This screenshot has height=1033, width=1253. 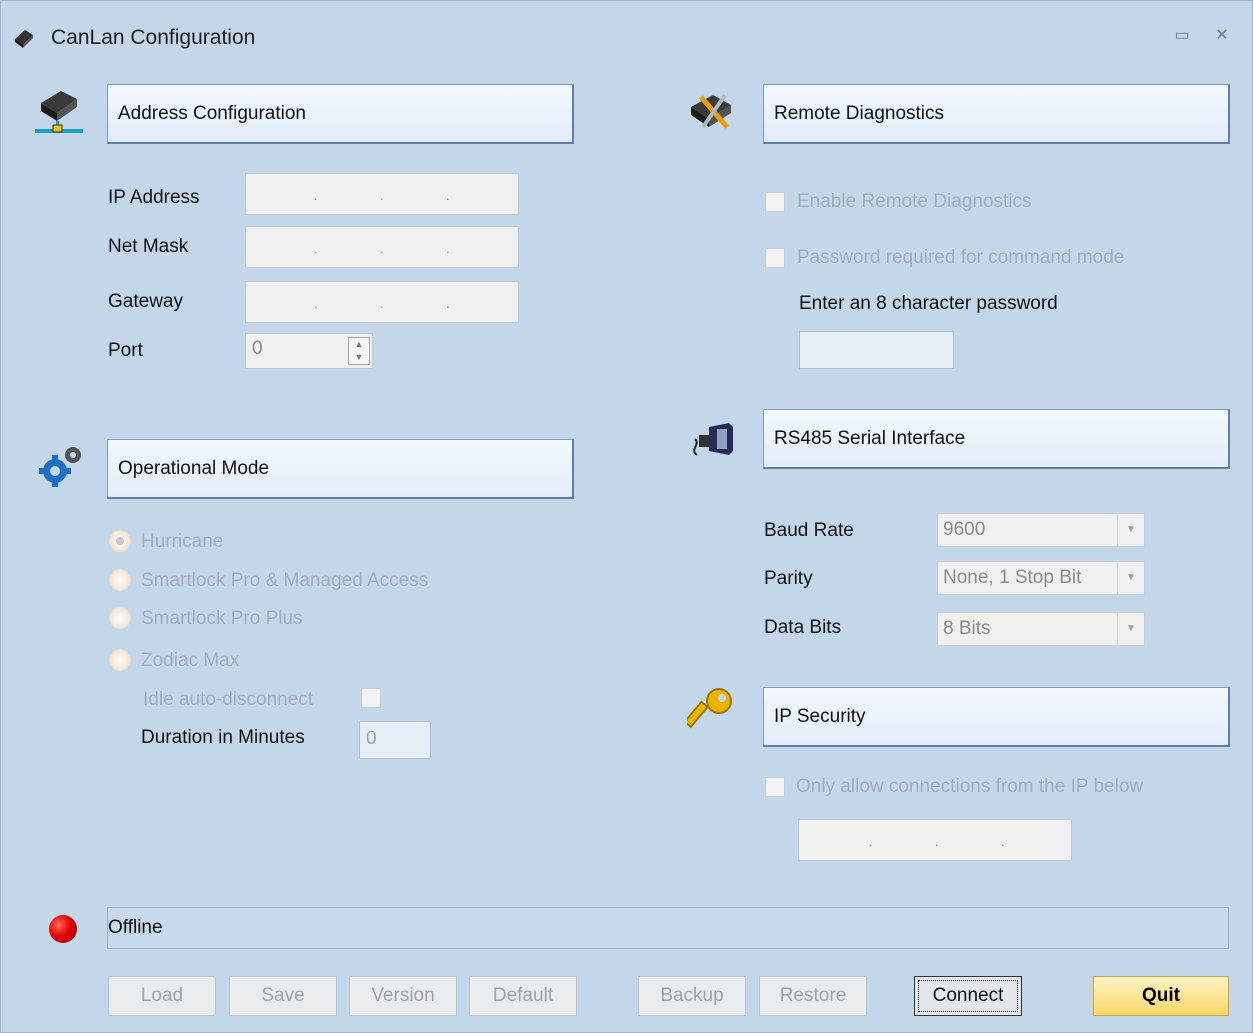 I want to click on address-configuration-button: Address Configuration, so click(x=340, y=114).